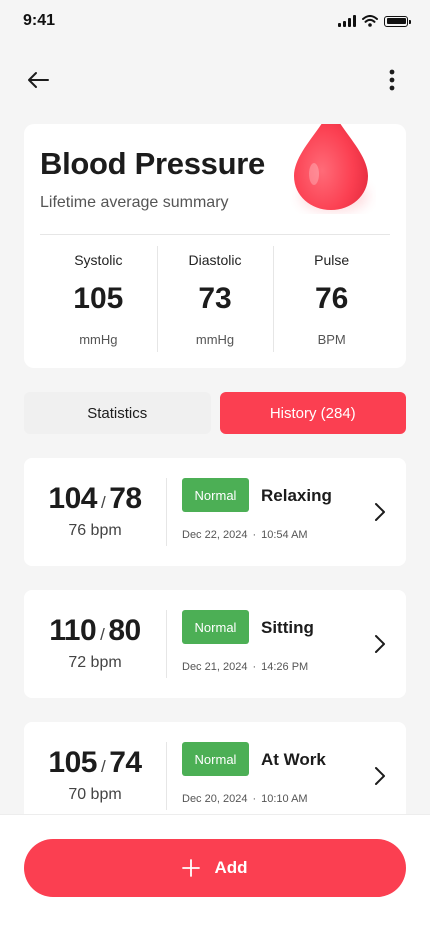 Image resolution: width=430 pixels, height=933 pixels. Describe the element at coordinates (117, 413) in the screenshot. I see `tab-statistics: Statistics` at that location.